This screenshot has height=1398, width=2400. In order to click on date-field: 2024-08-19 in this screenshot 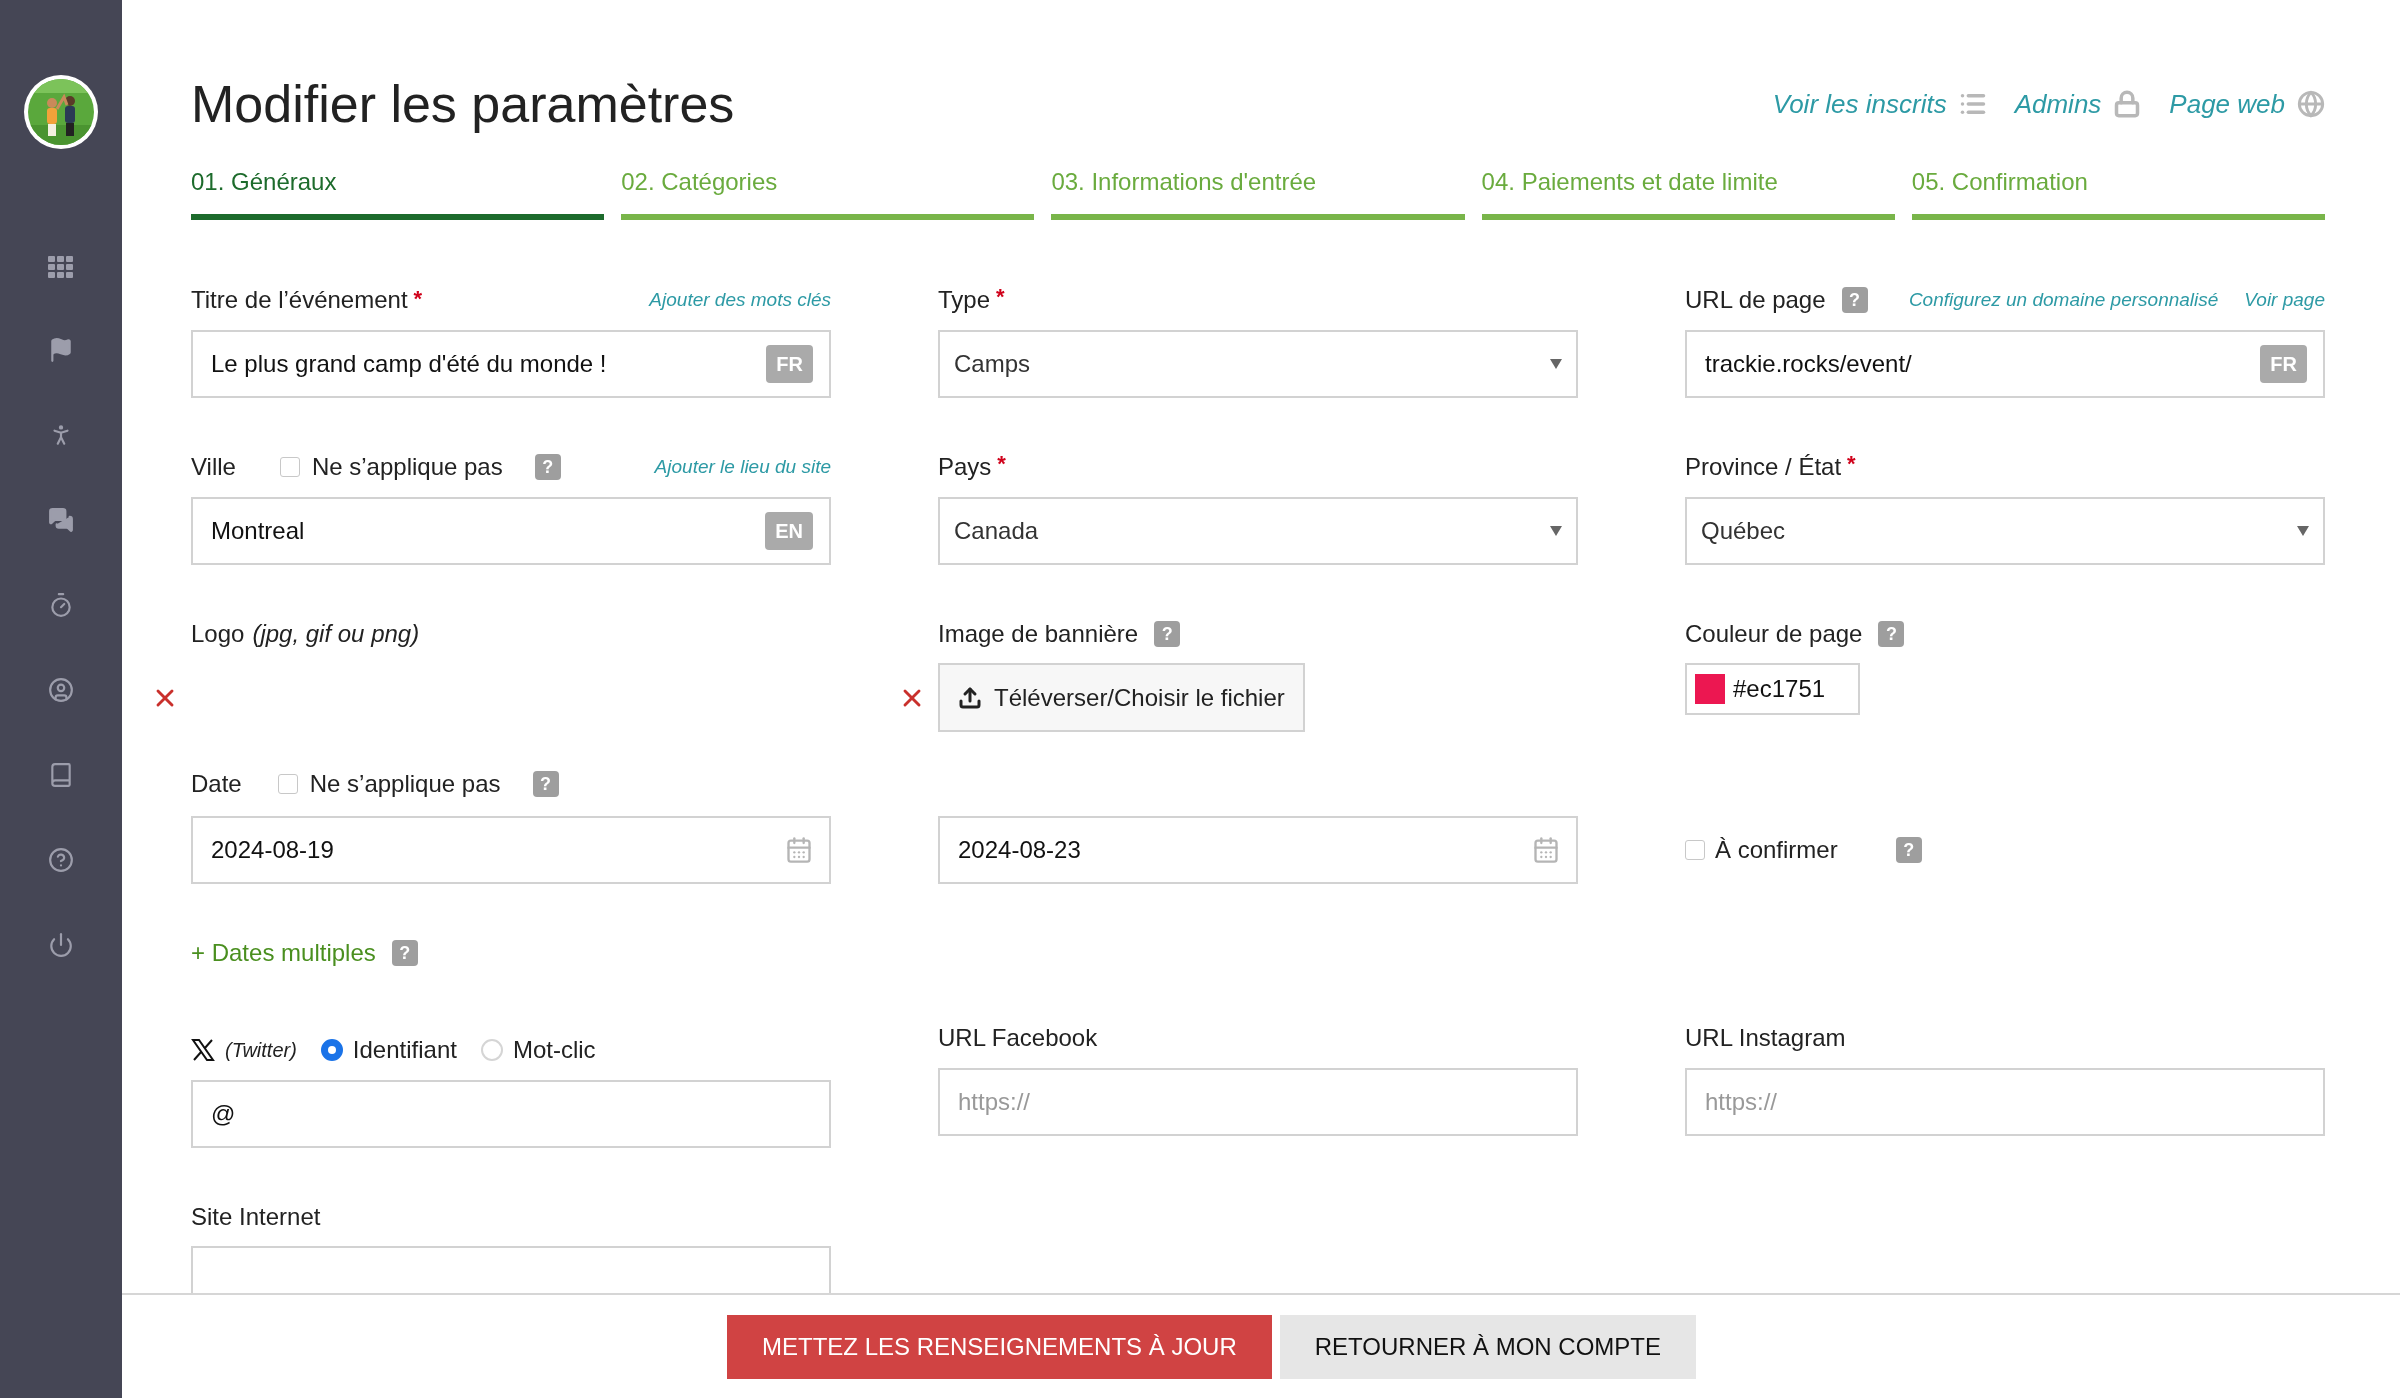, I will do `click(511, 850)`.